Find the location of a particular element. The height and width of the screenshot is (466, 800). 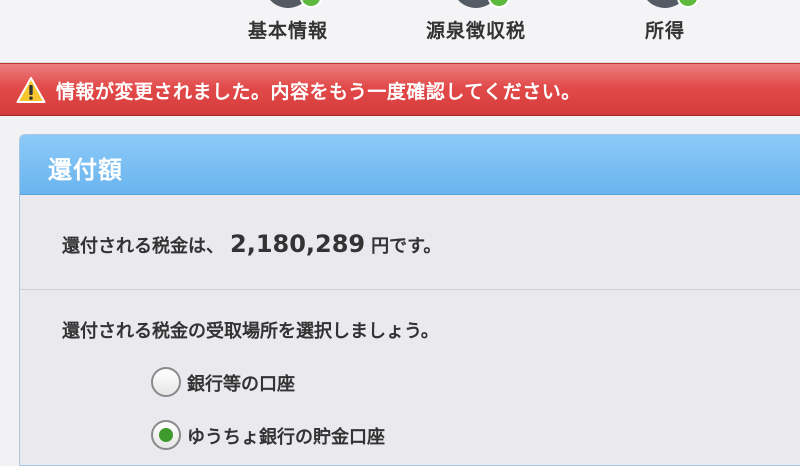

radio-selected-dot is located at coordinates (166, 435).